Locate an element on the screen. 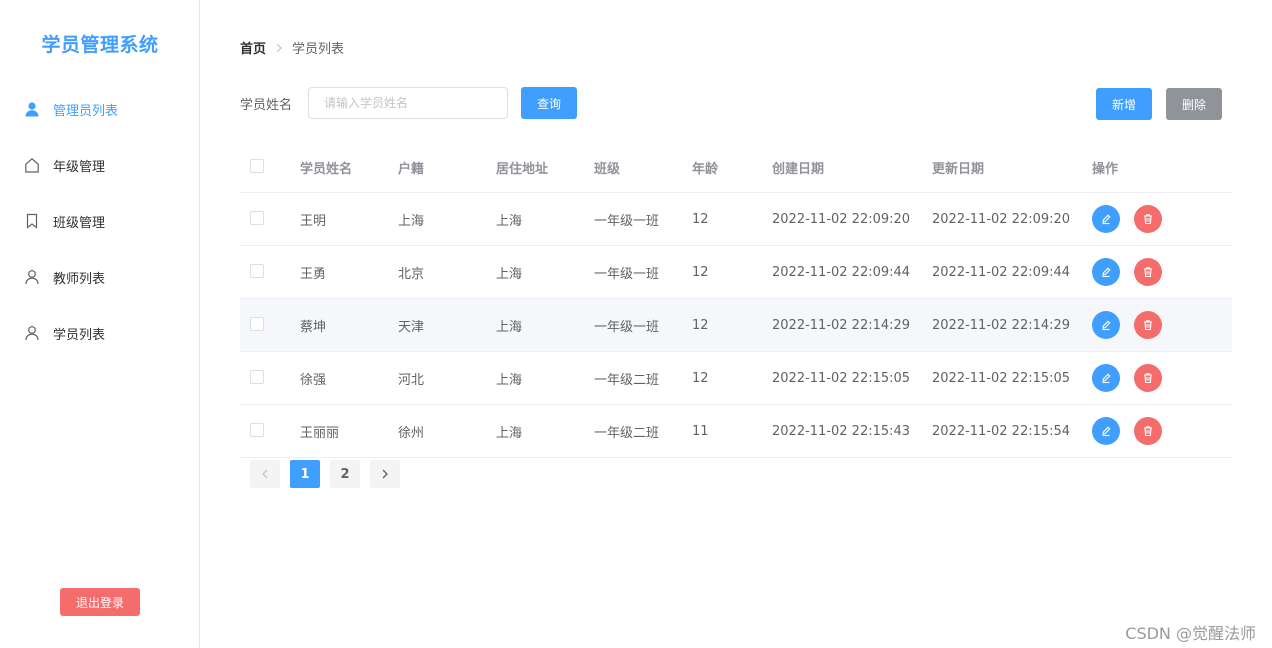  cell-name: 王丽丽 is located at coordinates (320, 433).